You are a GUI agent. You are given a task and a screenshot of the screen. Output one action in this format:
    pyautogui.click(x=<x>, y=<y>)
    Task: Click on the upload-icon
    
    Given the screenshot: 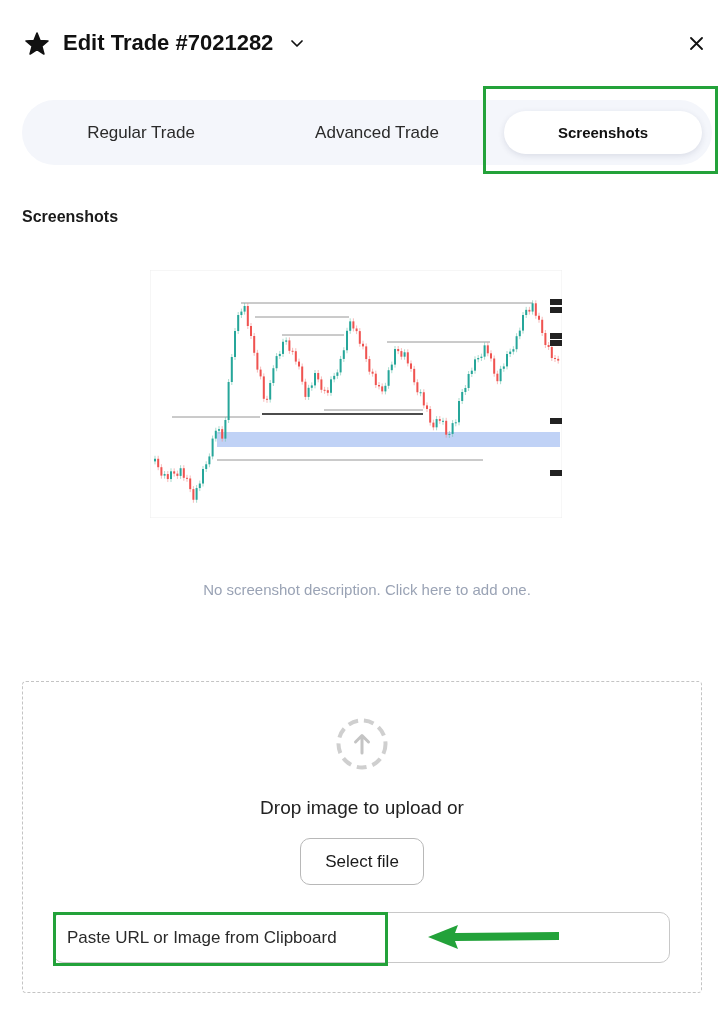 What is the action you would take?
    pyautogui.click(x=362, y=744)
    